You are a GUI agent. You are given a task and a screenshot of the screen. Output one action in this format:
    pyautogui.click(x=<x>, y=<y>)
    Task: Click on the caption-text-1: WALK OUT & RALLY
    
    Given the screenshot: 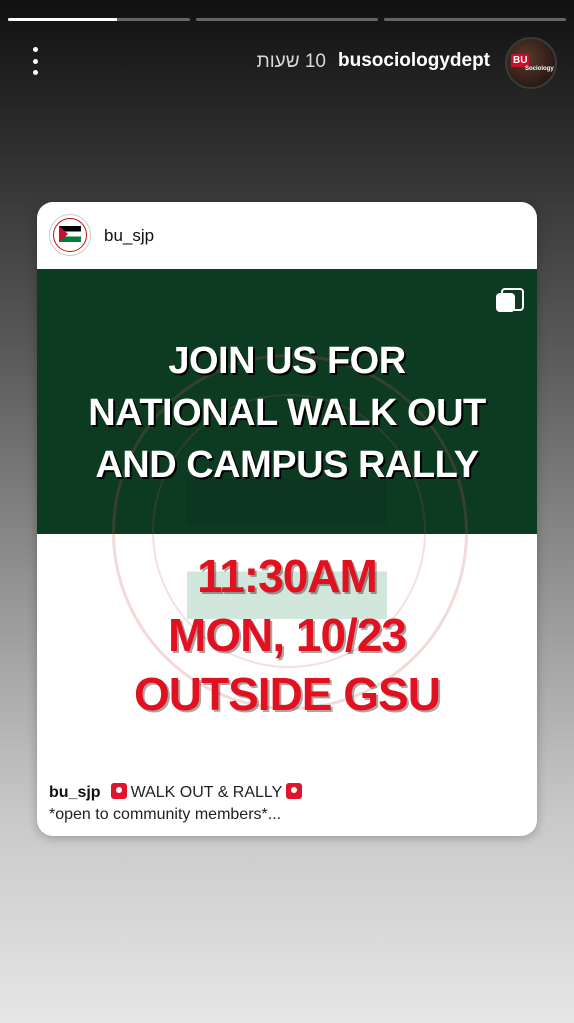 What is the action you would take?
    pyautogui.click(x=206, y=792)
    